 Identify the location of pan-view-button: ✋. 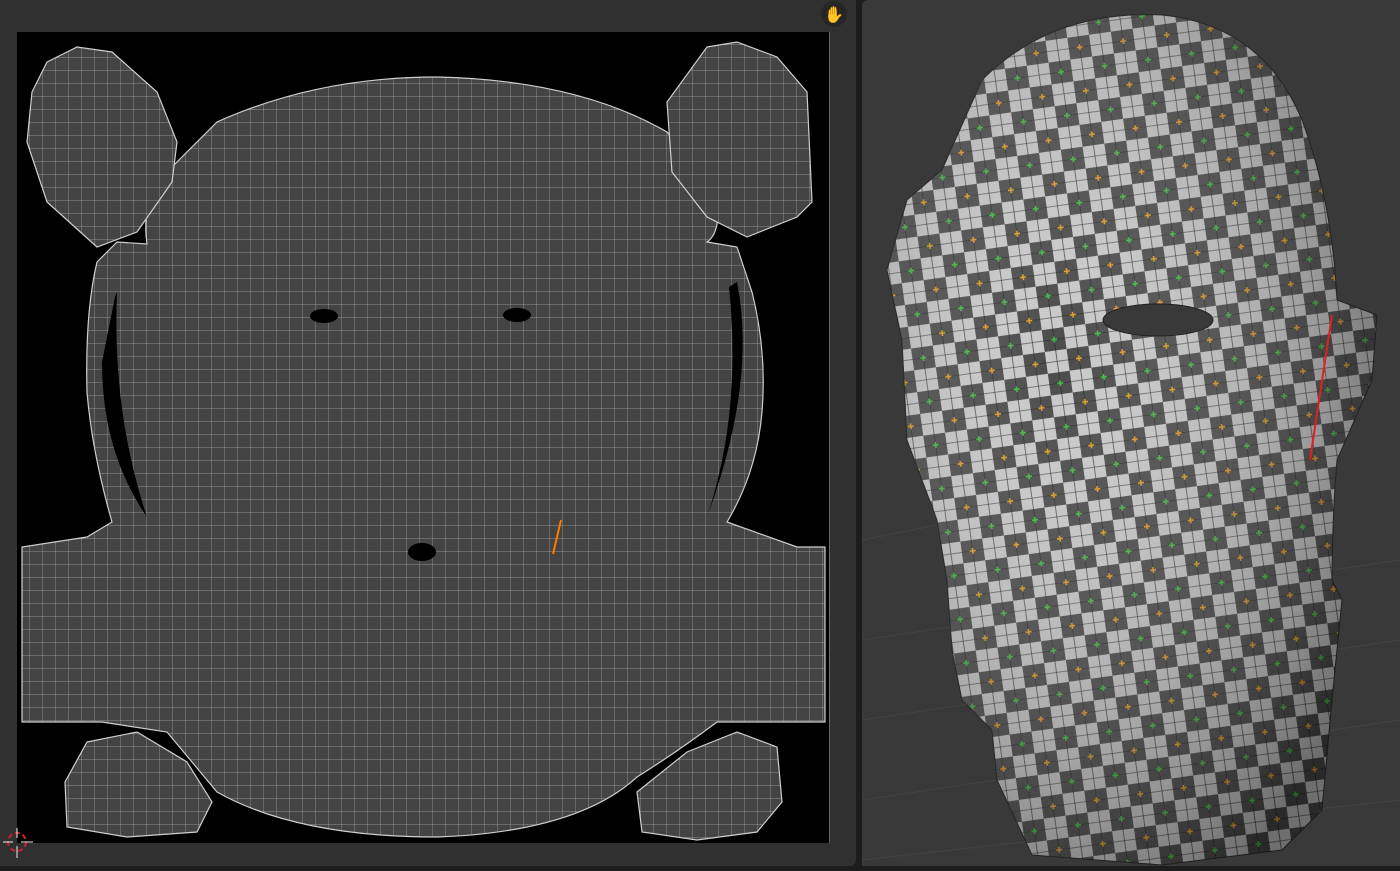
(834, 14).